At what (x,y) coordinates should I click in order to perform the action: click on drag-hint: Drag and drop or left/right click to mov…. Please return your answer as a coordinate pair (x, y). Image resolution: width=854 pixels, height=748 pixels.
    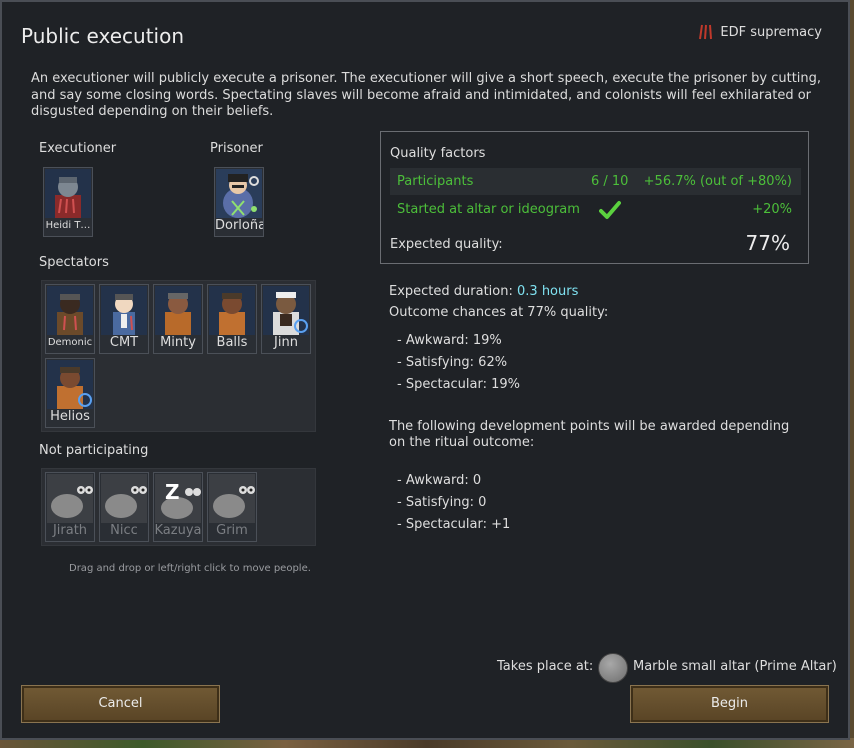
    Looking at the image, I should click on (190, 568).